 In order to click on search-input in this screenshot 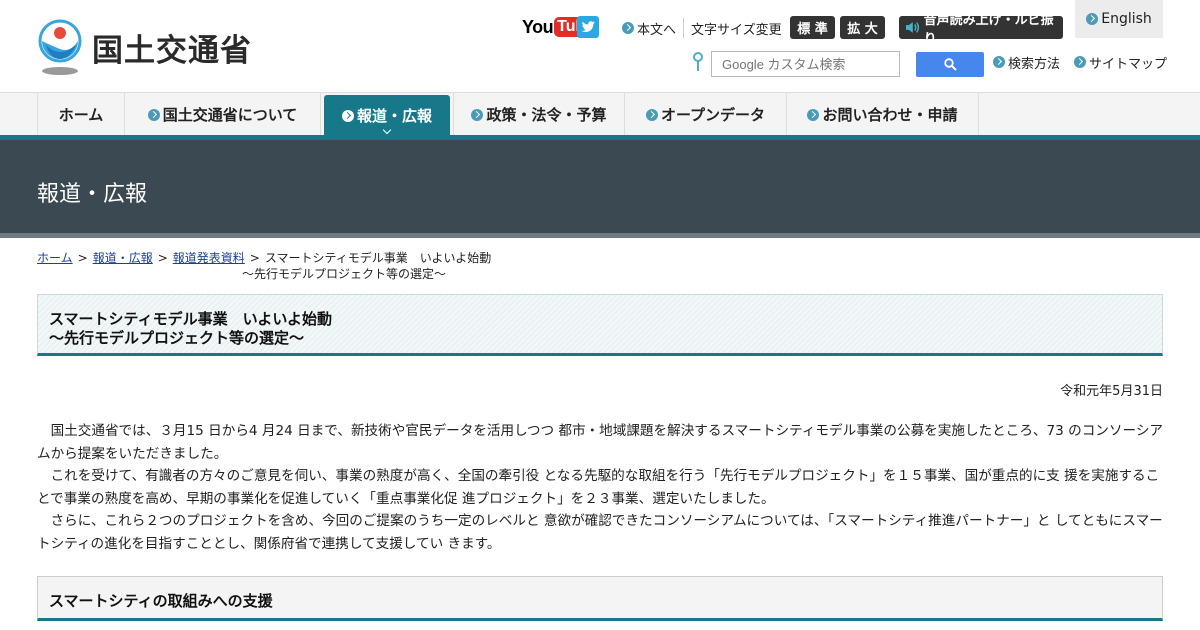, I will do `click(805, 64)`.